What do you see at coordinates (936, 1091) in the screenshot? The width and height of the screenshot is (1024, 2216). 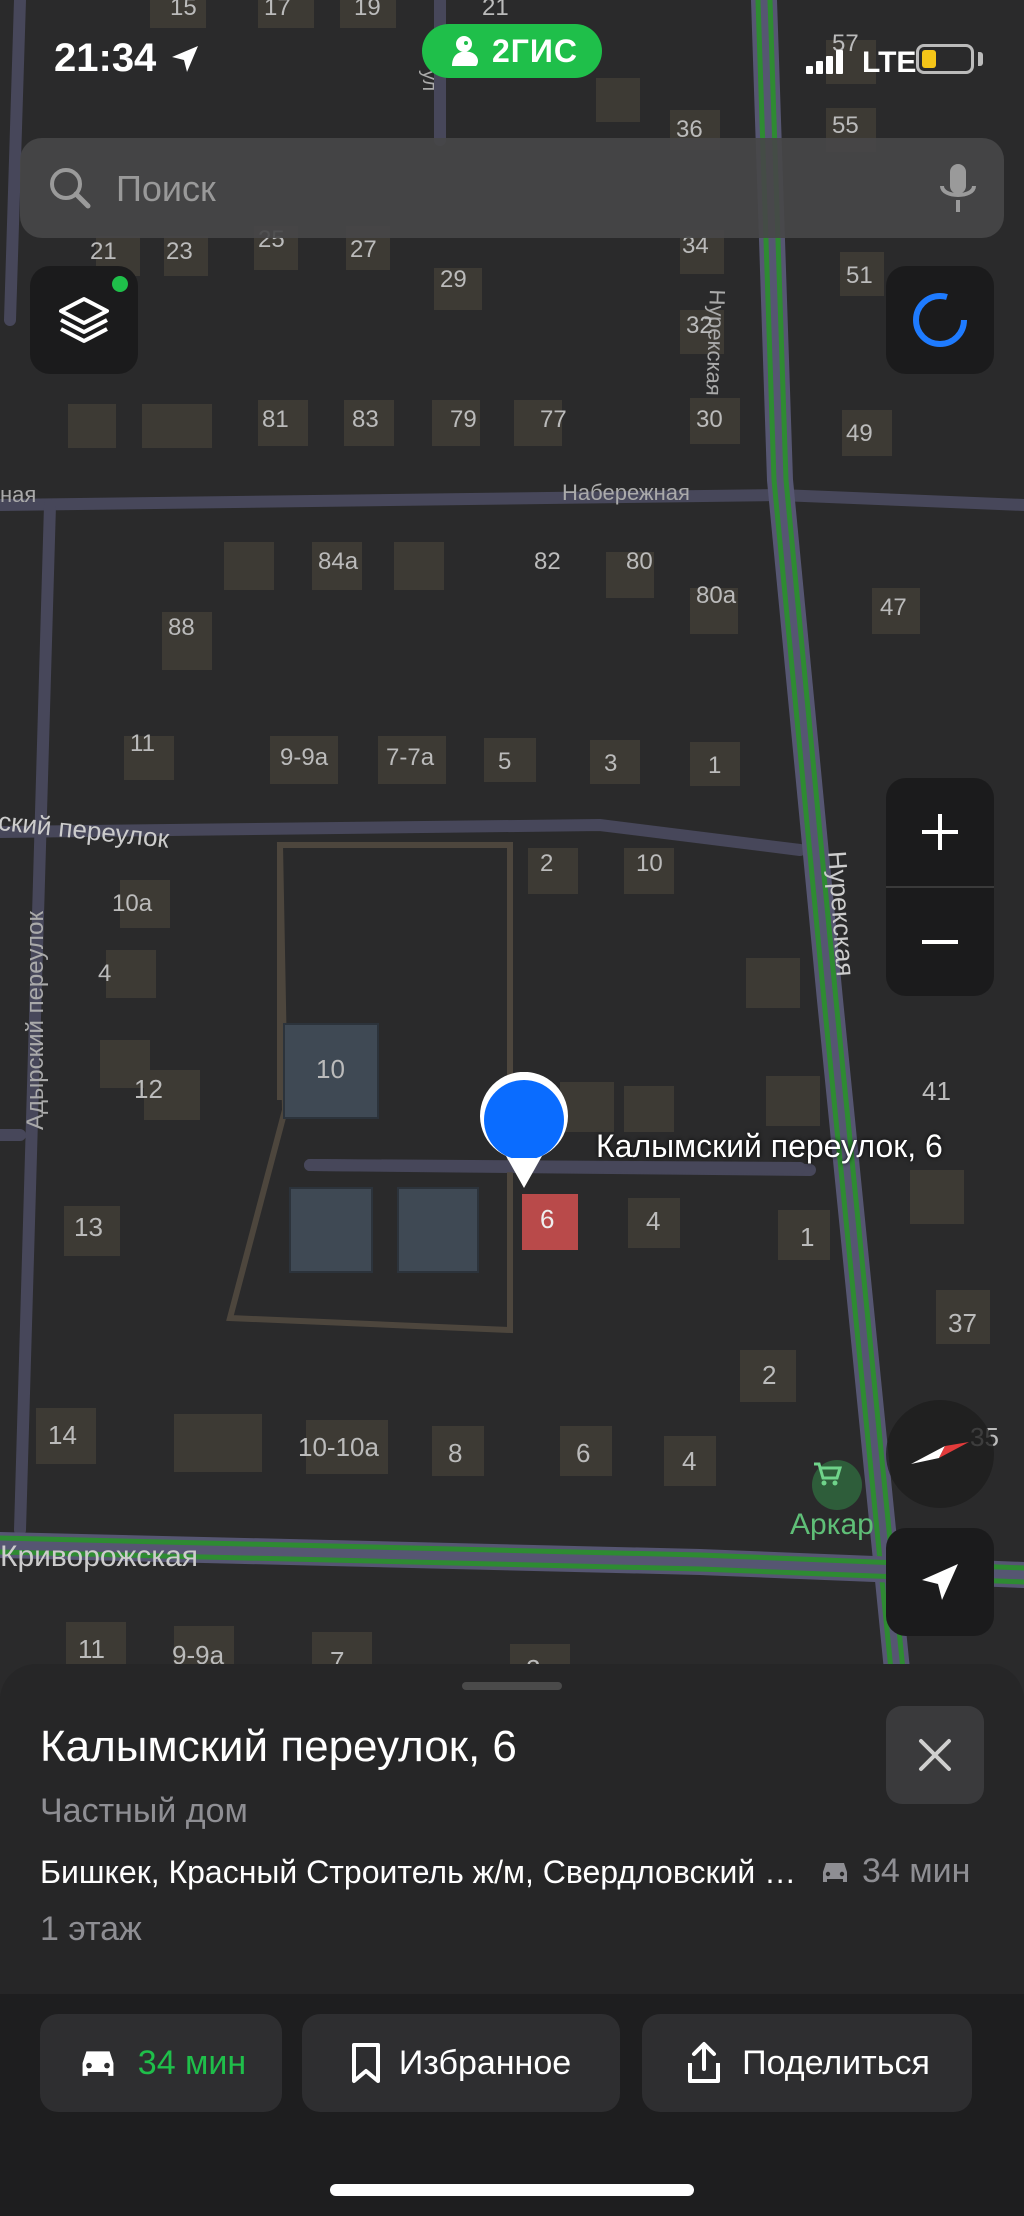 I see `house-number: 41` at bounding box center [936, 1091].